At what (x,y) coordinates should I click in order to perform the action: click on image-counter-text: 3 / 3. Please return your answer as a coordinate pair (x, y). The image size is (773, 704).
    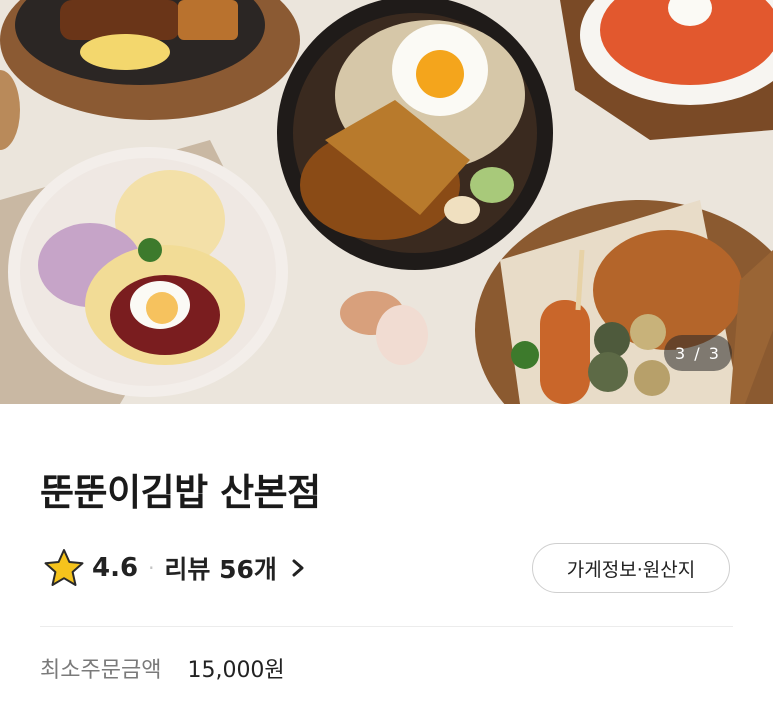
    Looking at the image, I should click on (698, 353).